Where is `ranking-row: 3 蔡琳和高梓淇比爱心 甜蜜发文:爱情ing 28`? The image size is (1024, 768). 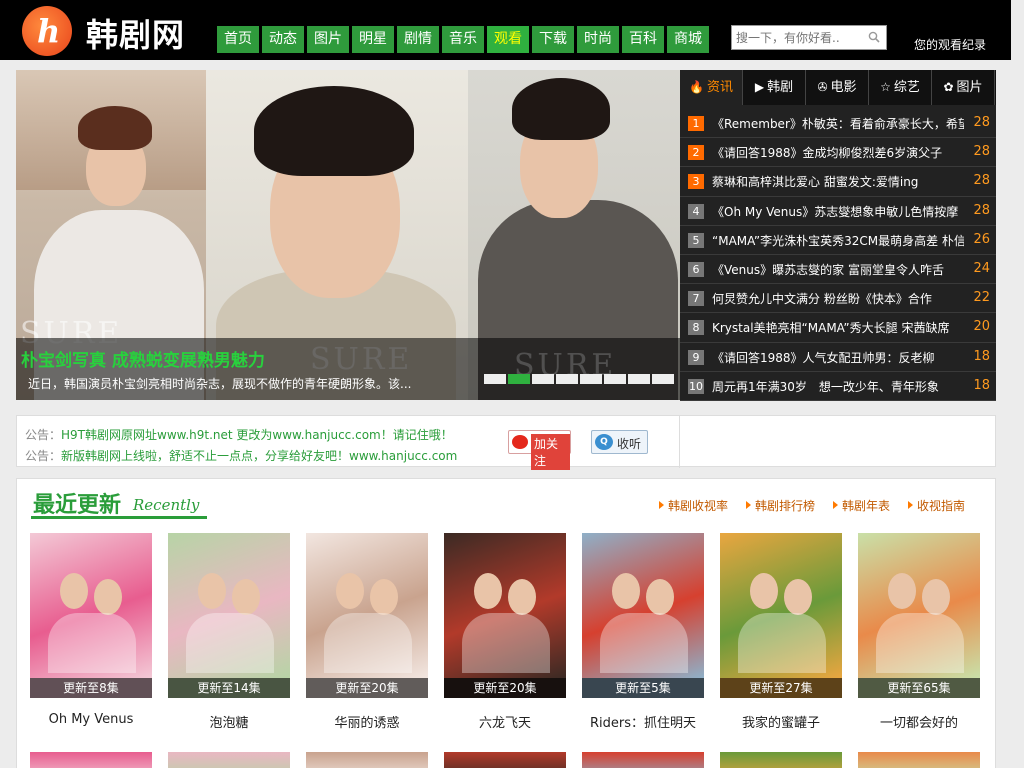
ranking-row: 3 蔡琳和高梓淇比爱心 甜蜜发文:爱情ing 28 is located at coordinates (838, 182).